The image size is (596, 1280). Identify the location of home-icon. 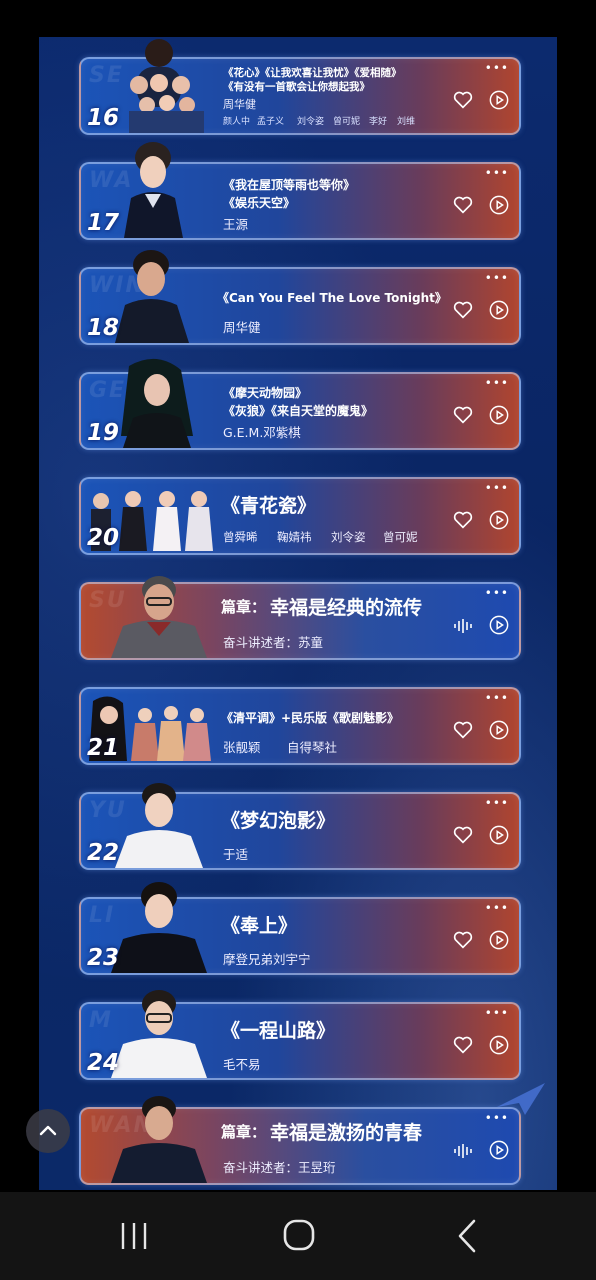
(299, 1235).